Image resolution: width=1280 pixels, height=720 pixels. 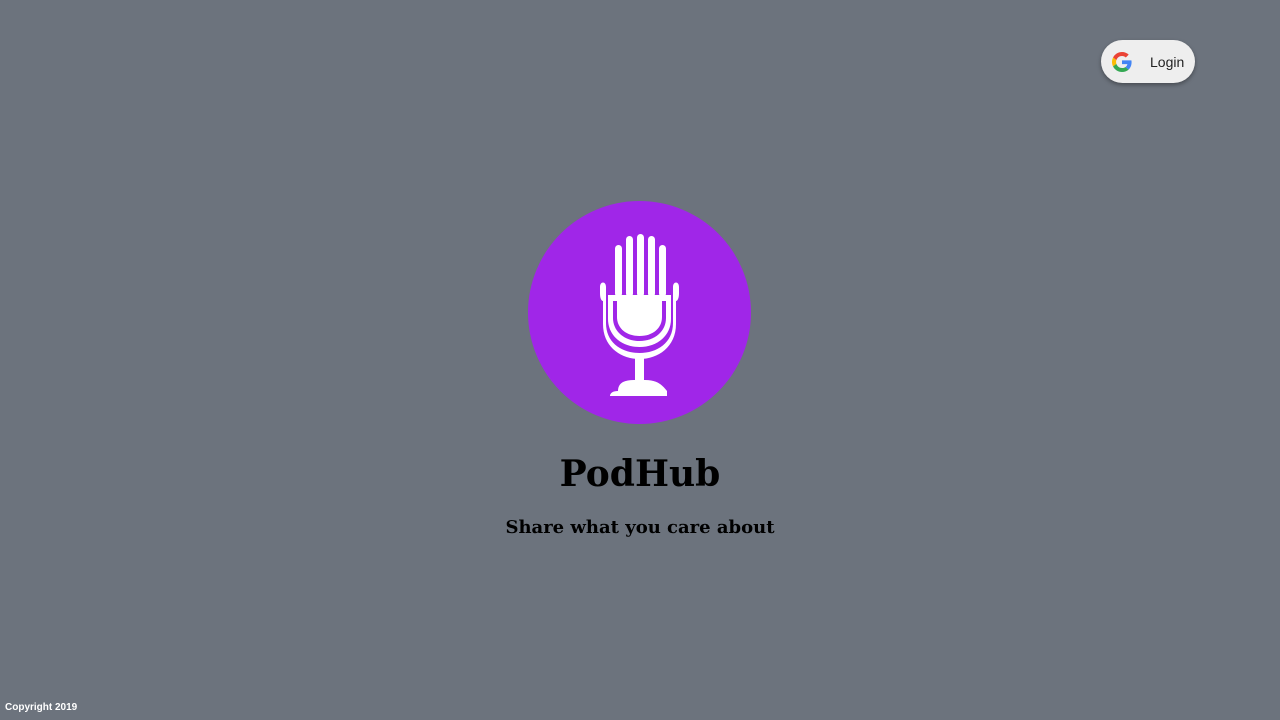 What do you see at coordinates (1148, 61) in the screenshot?
I see `google-login-button: Login` at bounding box center [1148, 61].